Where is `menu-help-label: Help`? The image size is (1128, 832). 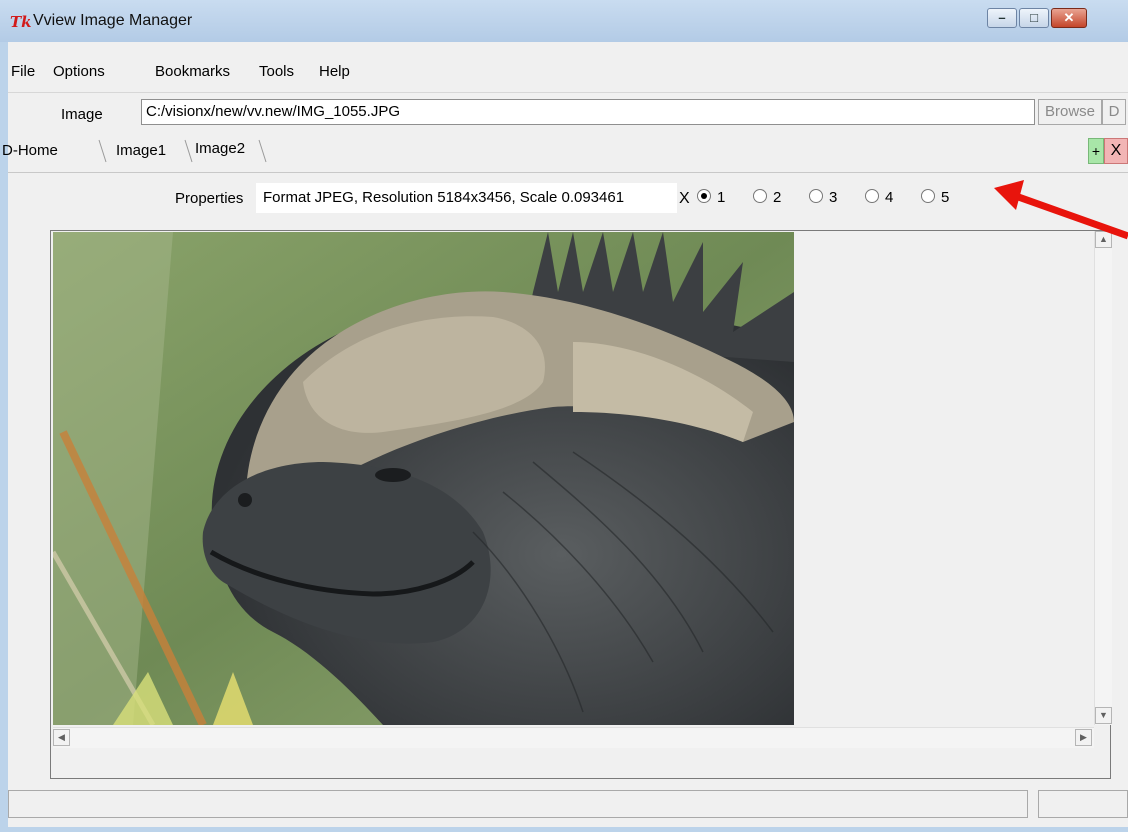
menu-help-label: Help is located at coordinates (334, 71).